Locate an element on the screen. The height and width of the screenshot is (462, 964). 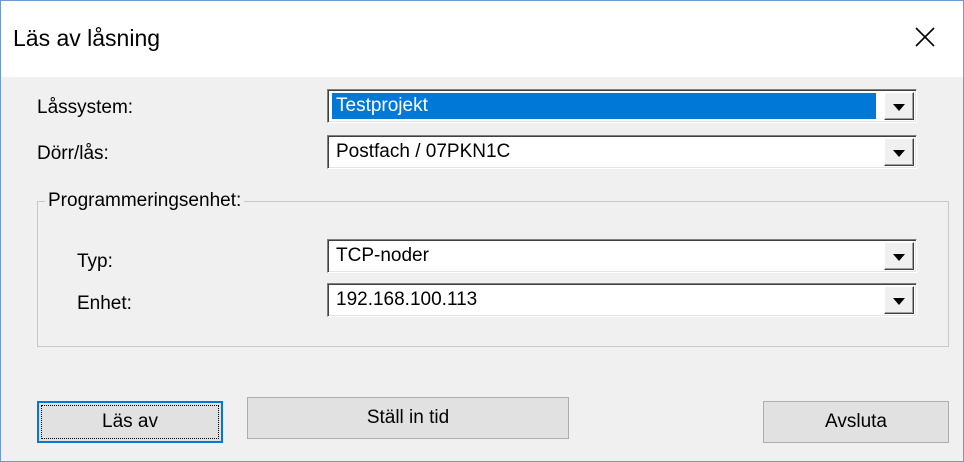
device-dropdown-button is located at coordinates (899, 300).